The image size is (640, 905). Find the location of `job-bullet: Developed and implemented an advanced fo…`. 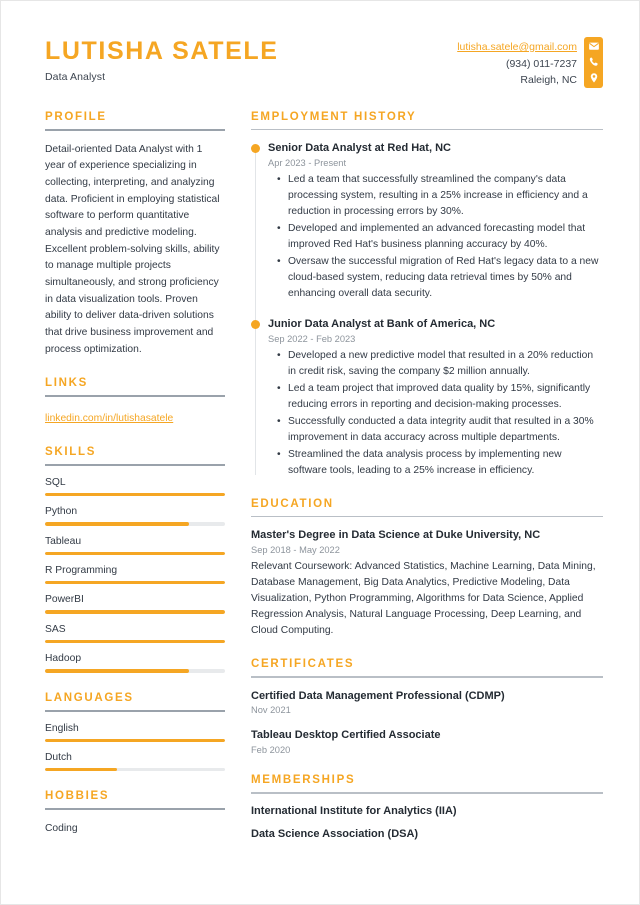

job-bullet: Developed and implemented an advanced fo… is located at coordinates (440, 237).